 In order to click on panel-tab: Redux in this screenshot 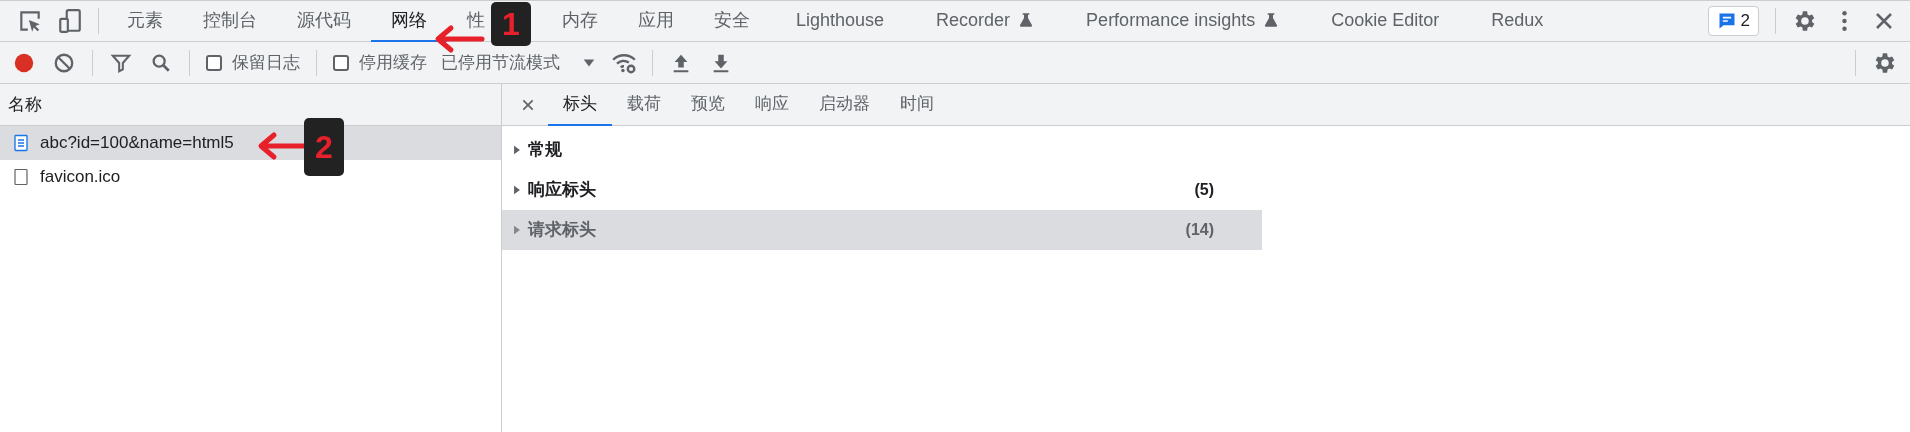, I will do `click(1517, 21)`.